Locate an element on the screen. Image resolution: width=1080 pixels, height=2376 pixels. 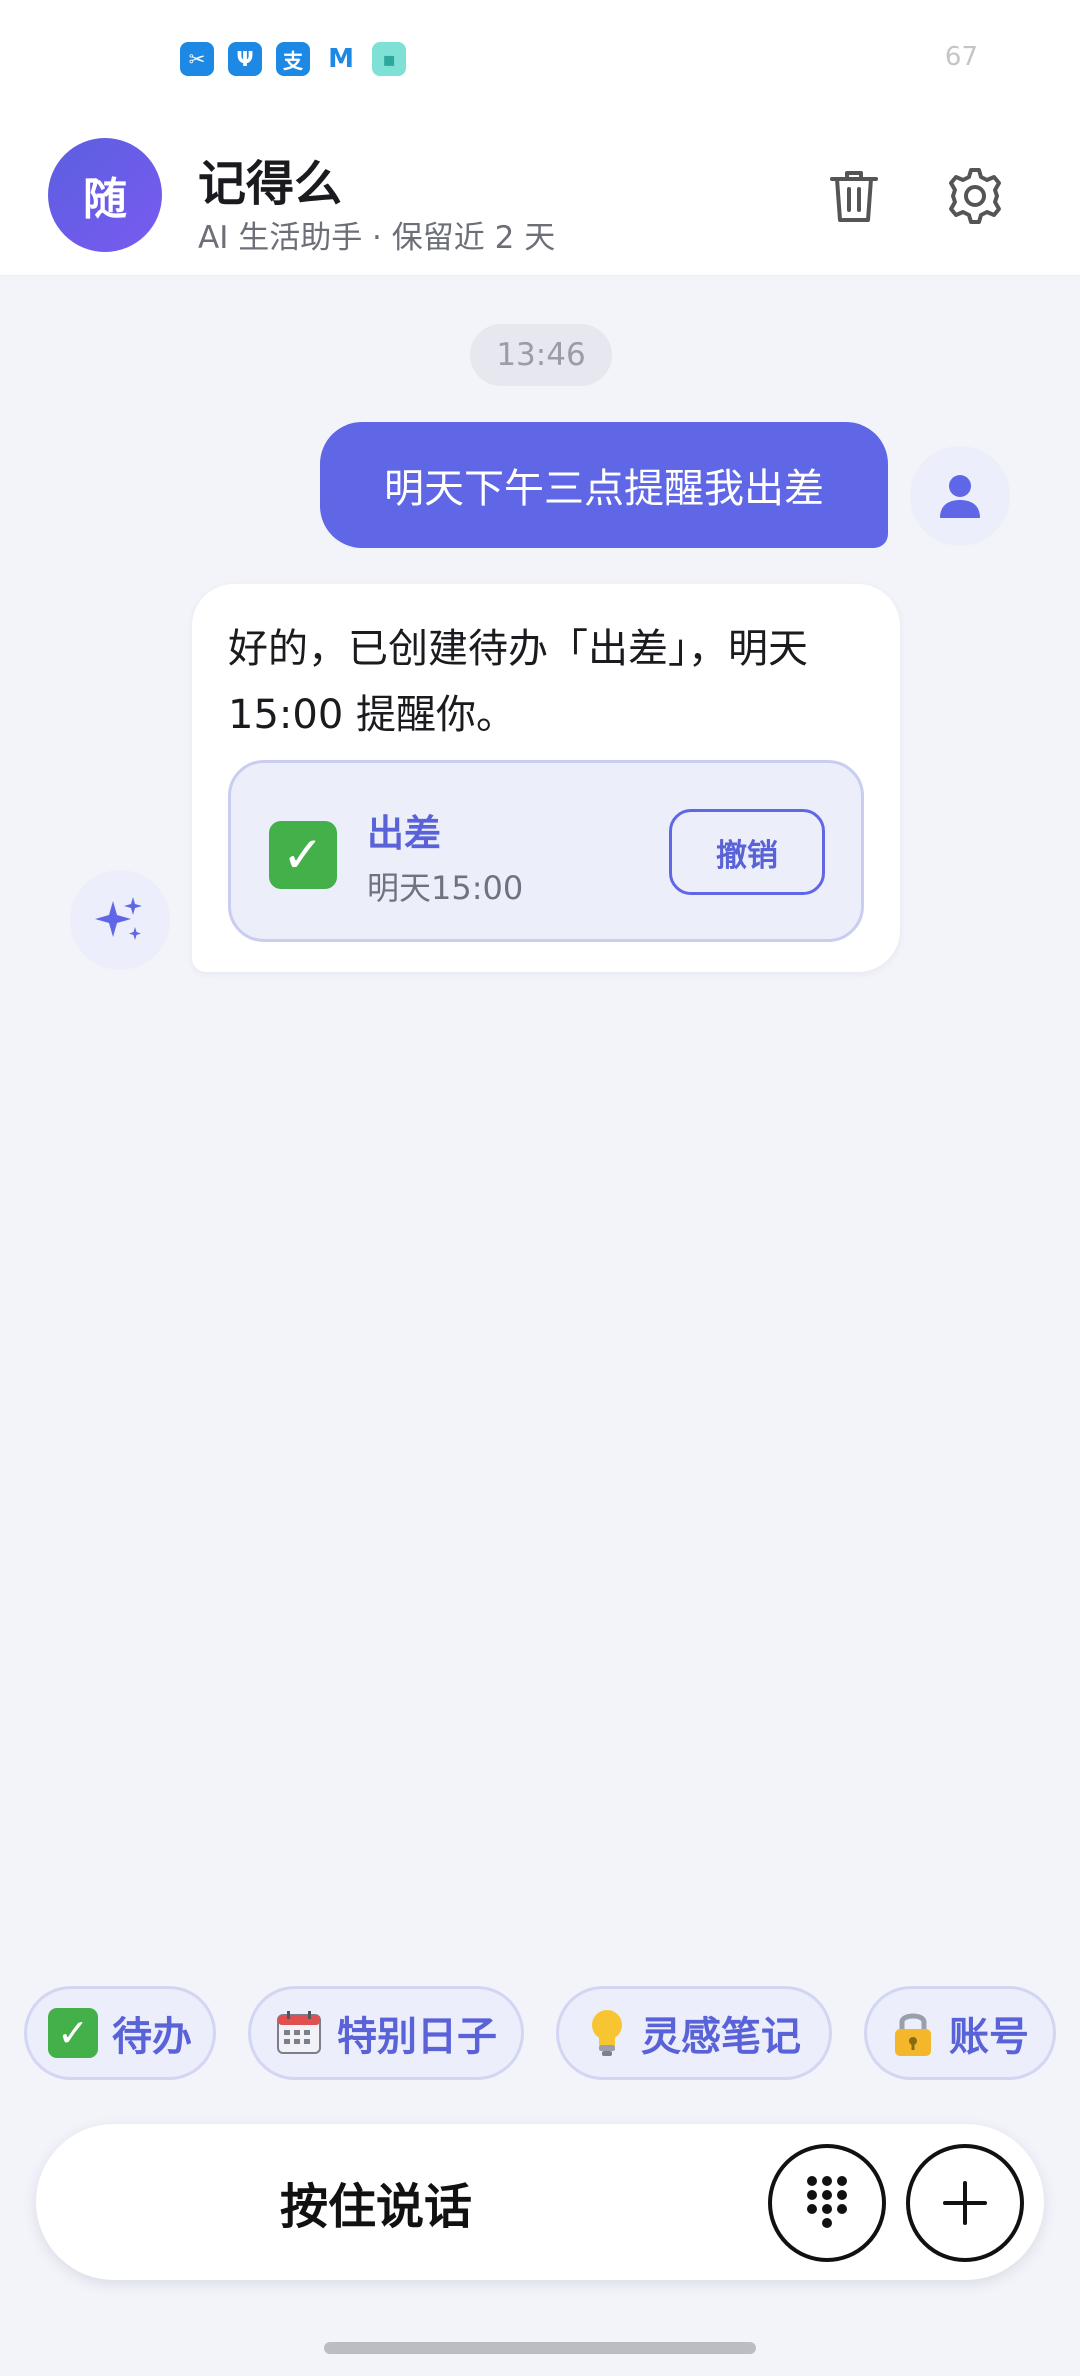
plus-icon is located at coordinates (965, 2203).